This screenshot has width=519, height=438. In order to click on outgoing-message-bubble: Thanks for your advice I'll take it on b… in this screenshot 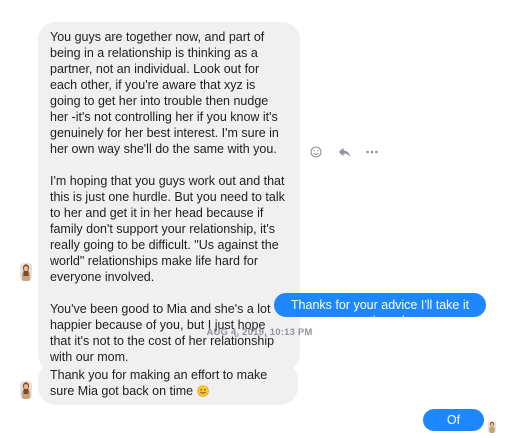, I will do `click(380, 310)`.